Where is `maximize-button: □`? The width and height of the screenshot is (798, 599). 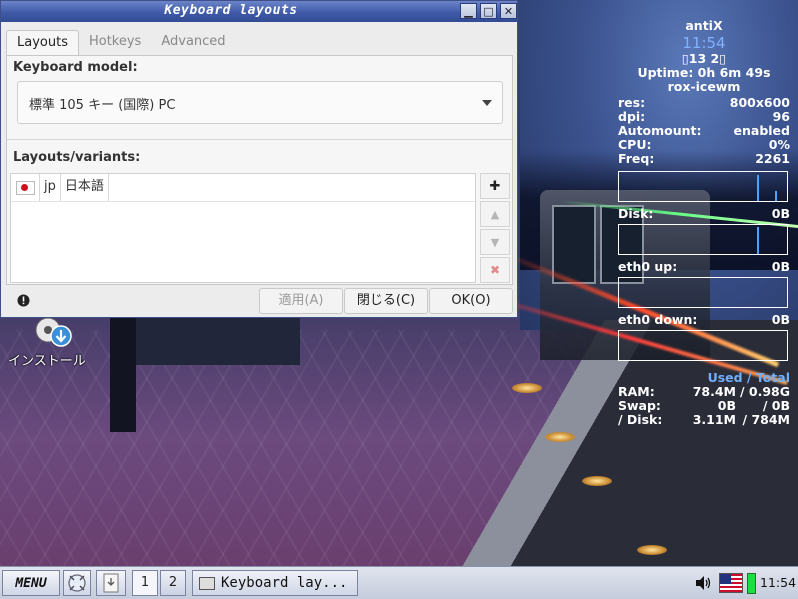 maximize-button: □ is located at coordinates (488, 11).